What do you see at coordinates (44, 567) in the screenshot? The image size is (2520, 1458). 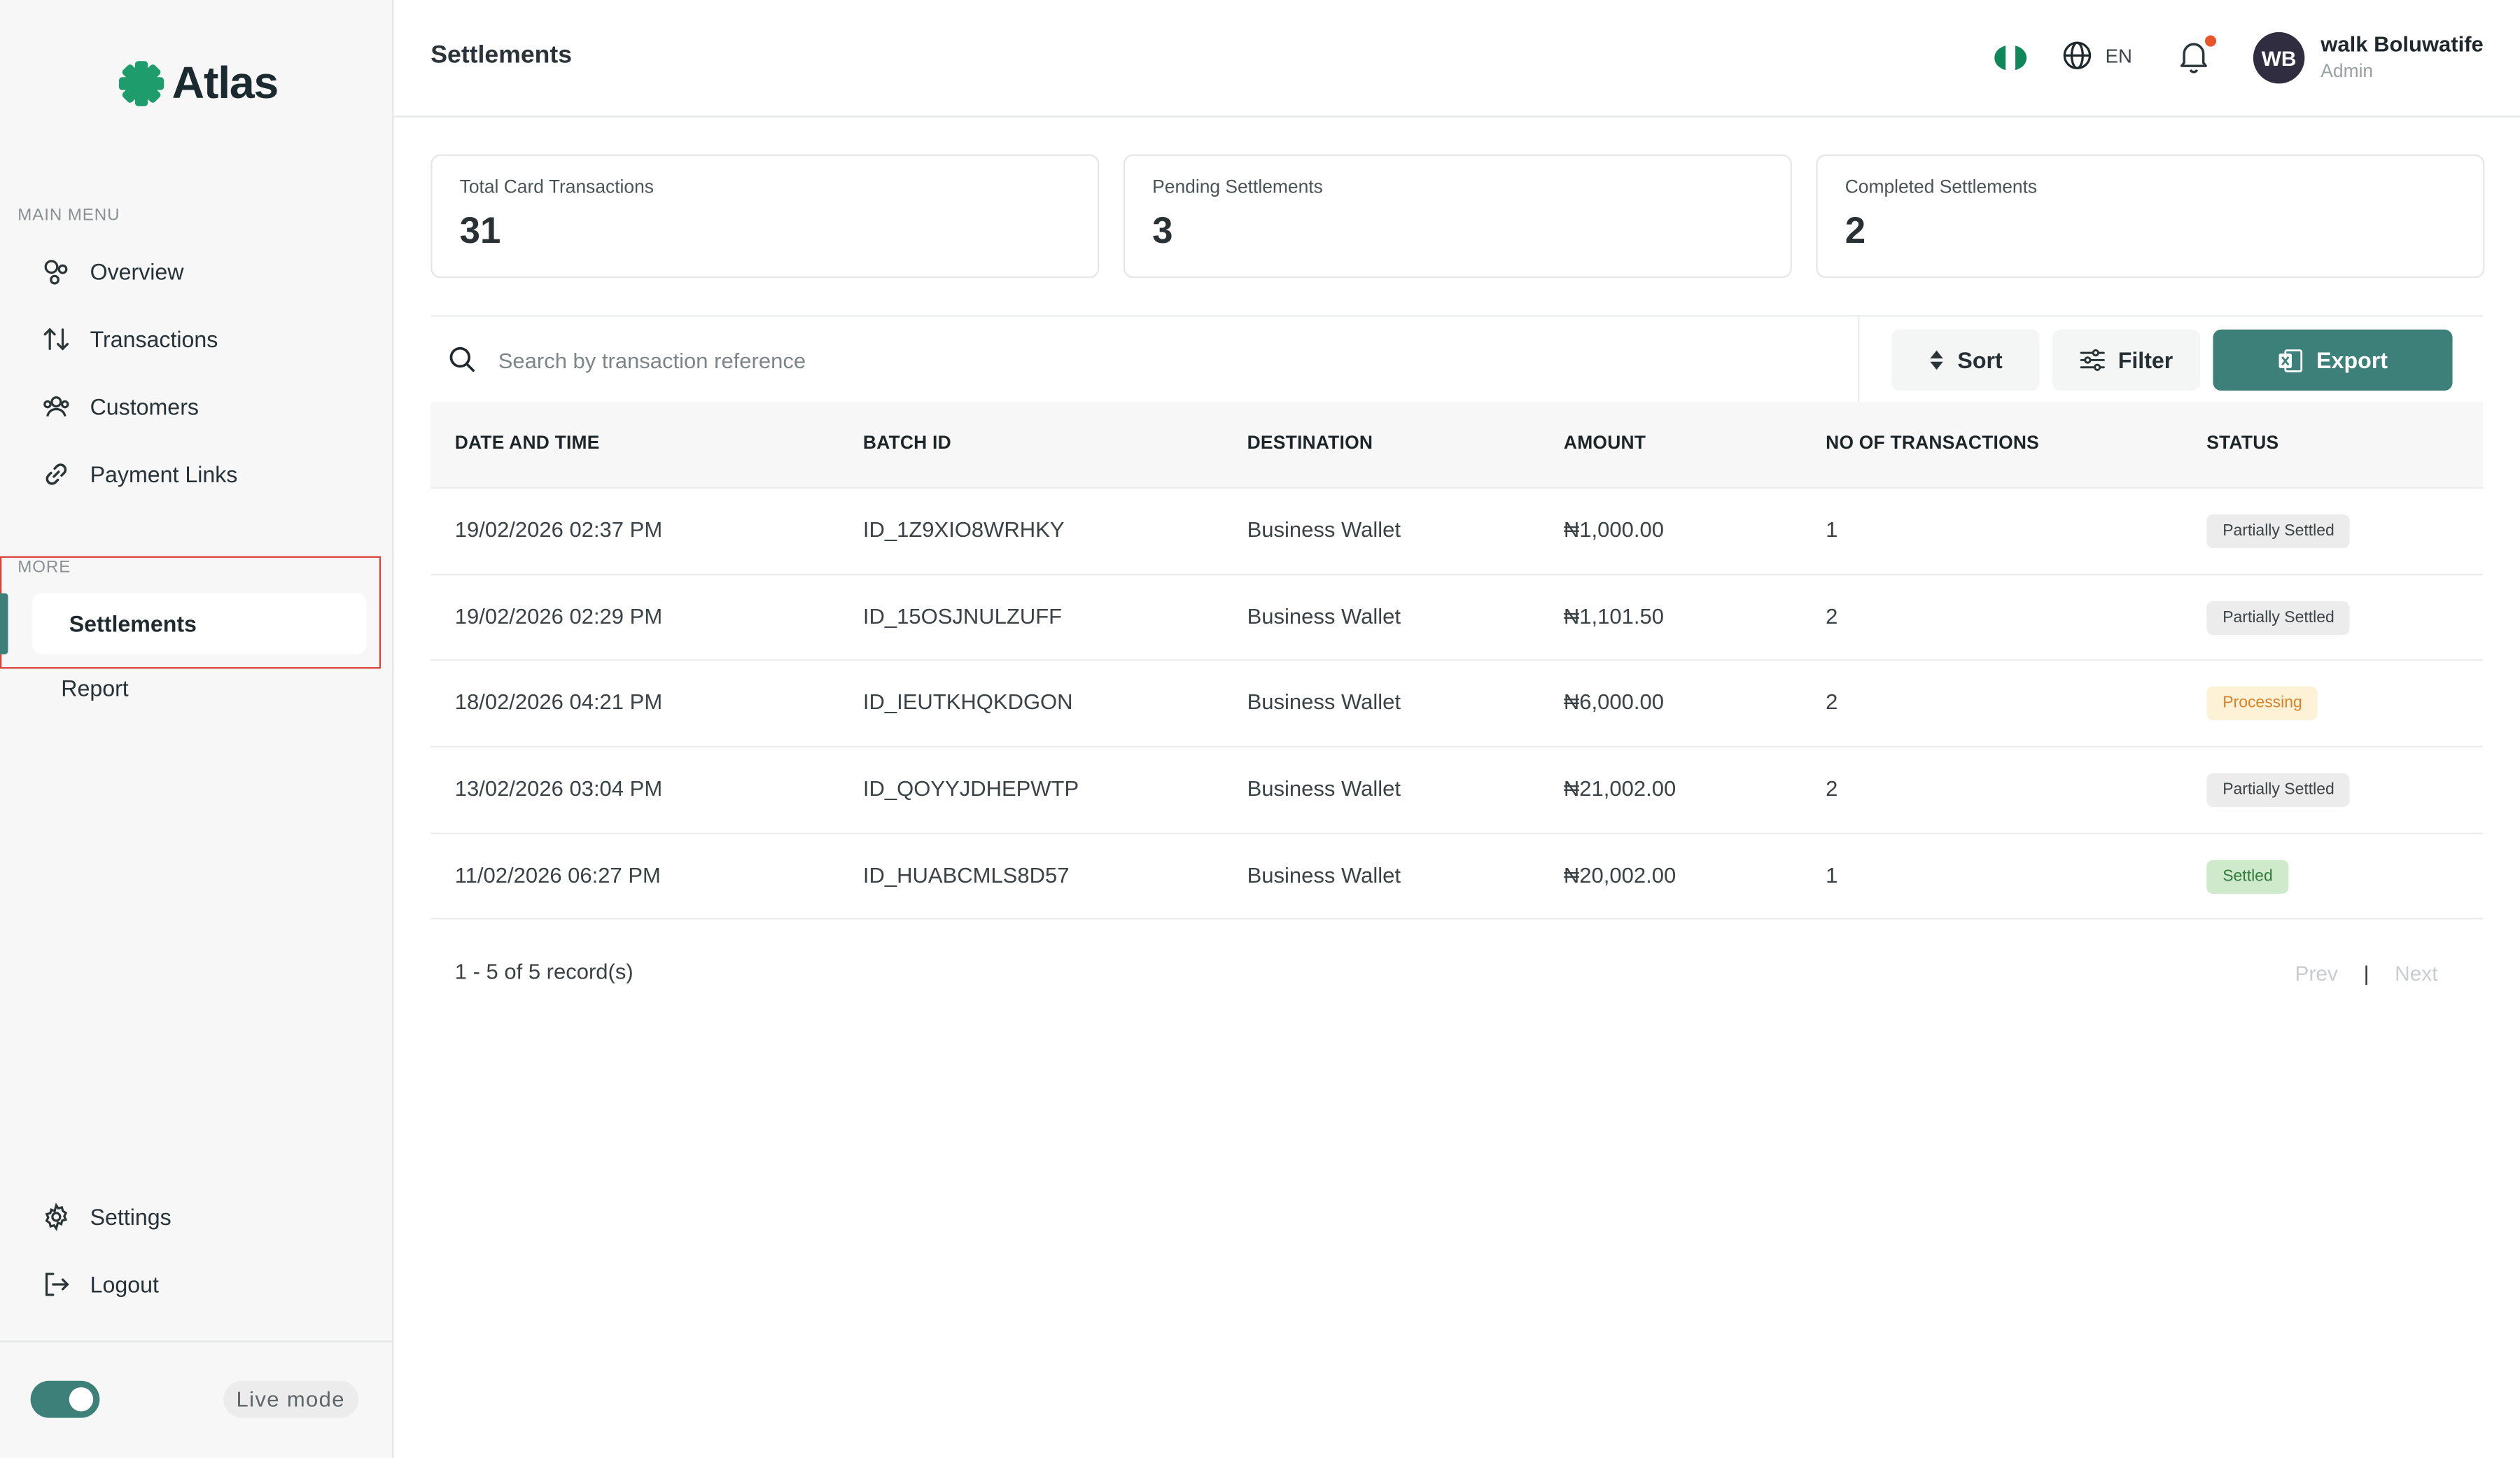 I see `more-label: MORE` at bounding box center [44, 567].